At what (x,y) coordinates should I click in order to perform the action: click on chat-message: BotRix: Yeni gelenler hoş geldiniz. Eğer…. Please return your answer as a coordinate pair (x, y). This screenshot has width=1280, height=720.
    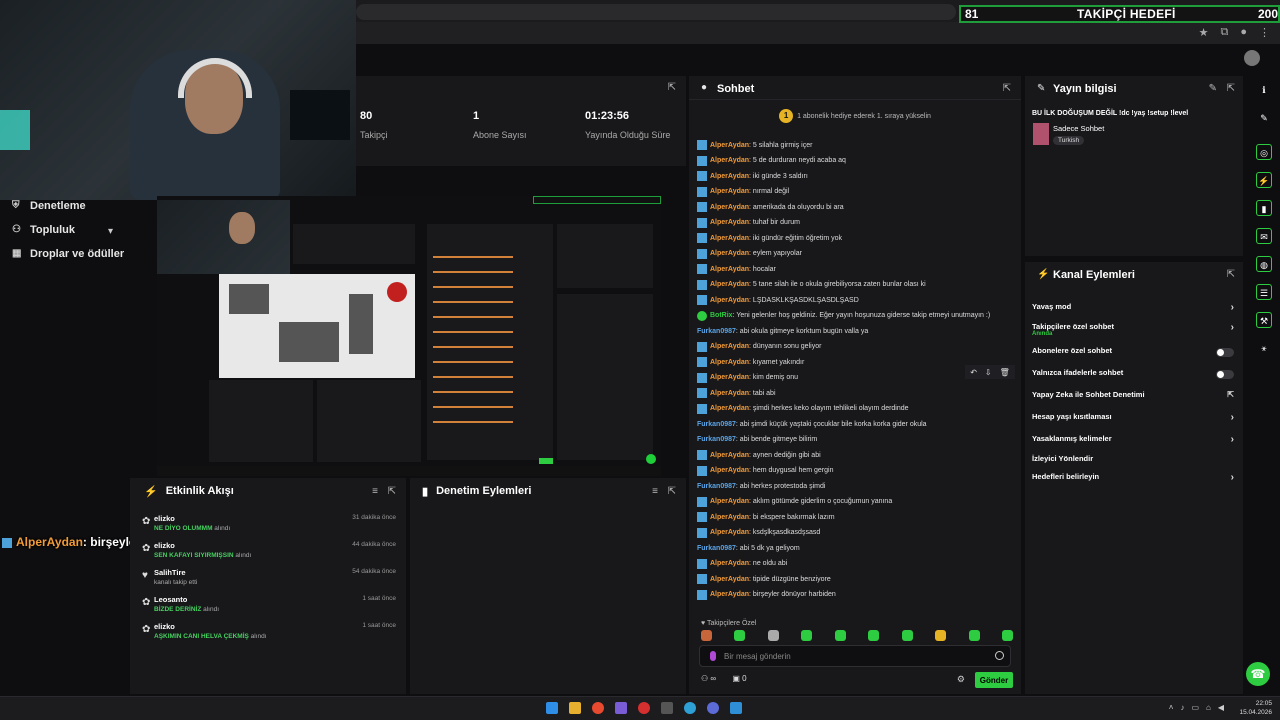
    Looking at the image, I should click on (843, 316).